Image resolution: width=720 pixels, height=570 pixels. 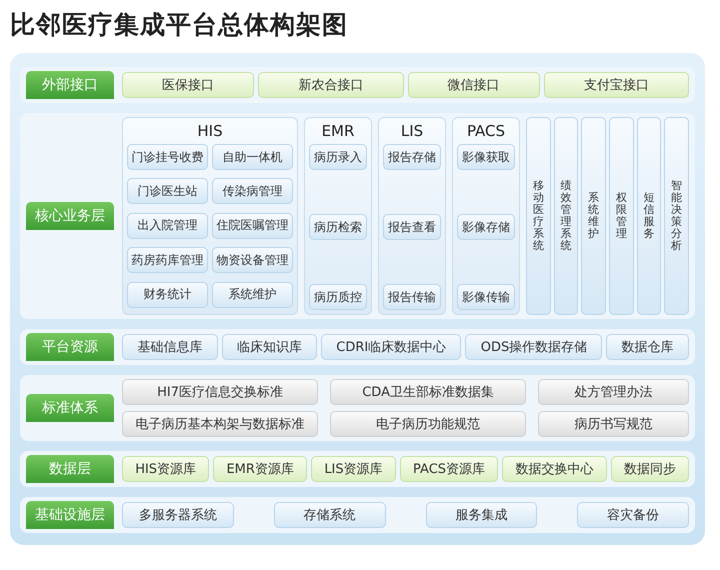 What do you see at coordinates (167, 157) in the screenshot?
I see `module-tile: 门诊挂号收费` at bounding box center [167, 157].